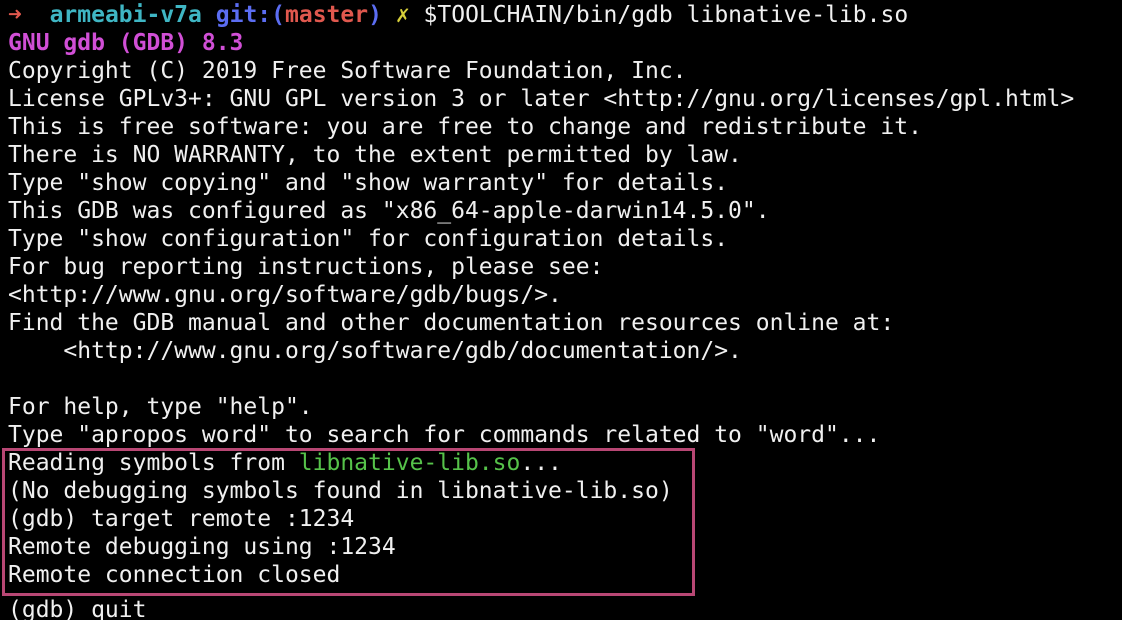  Describe the element at coordinates (327, 15) in the screenshot. I see `prompt-git-branch: master` at that location.